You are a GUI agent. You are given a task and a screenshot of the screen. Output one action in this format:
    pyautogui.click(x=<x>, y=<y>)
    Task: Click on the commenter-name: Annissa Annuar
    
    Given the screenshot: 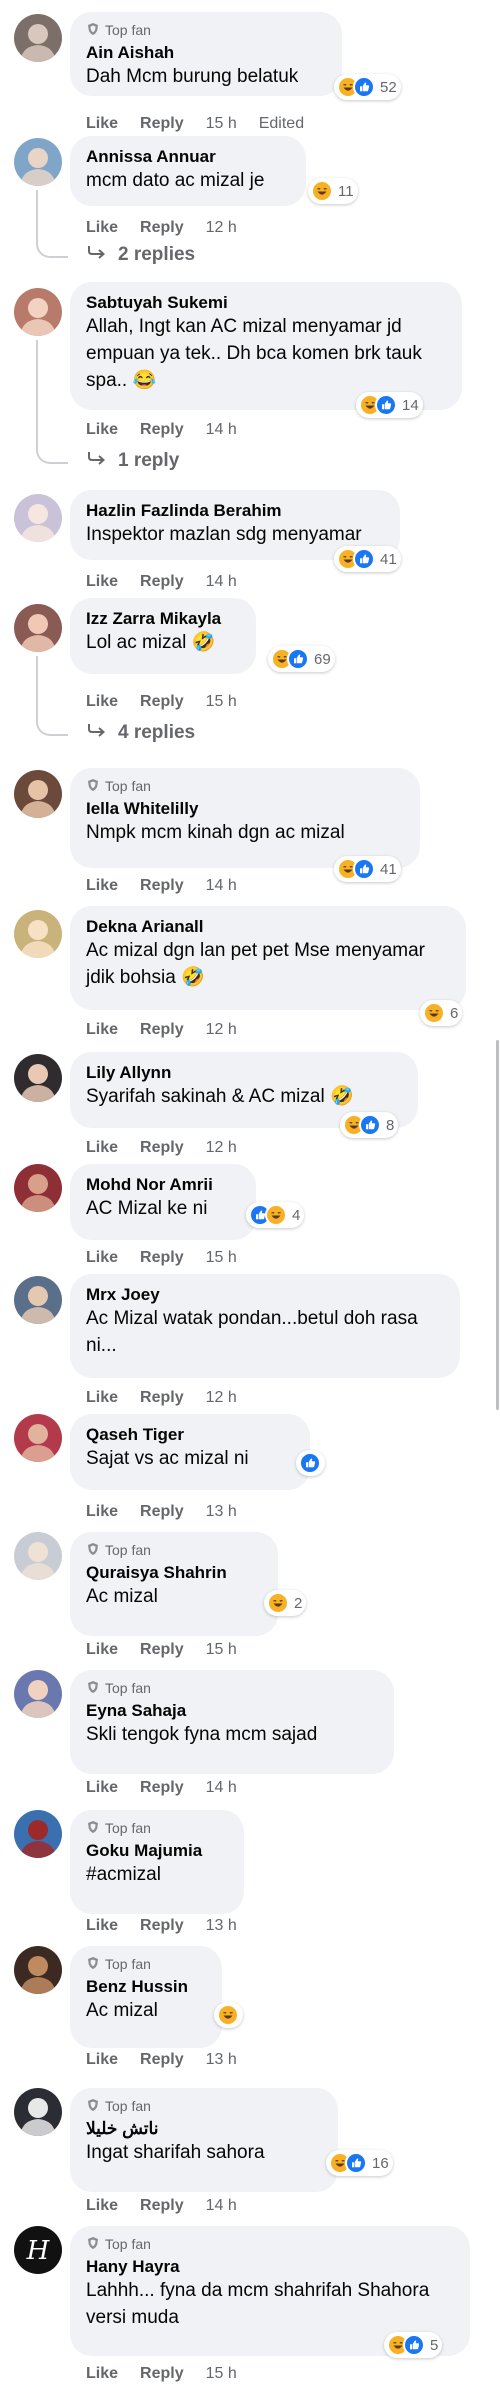 What is the action you would take?
    pyautogui.click(x=188, y=156)
    